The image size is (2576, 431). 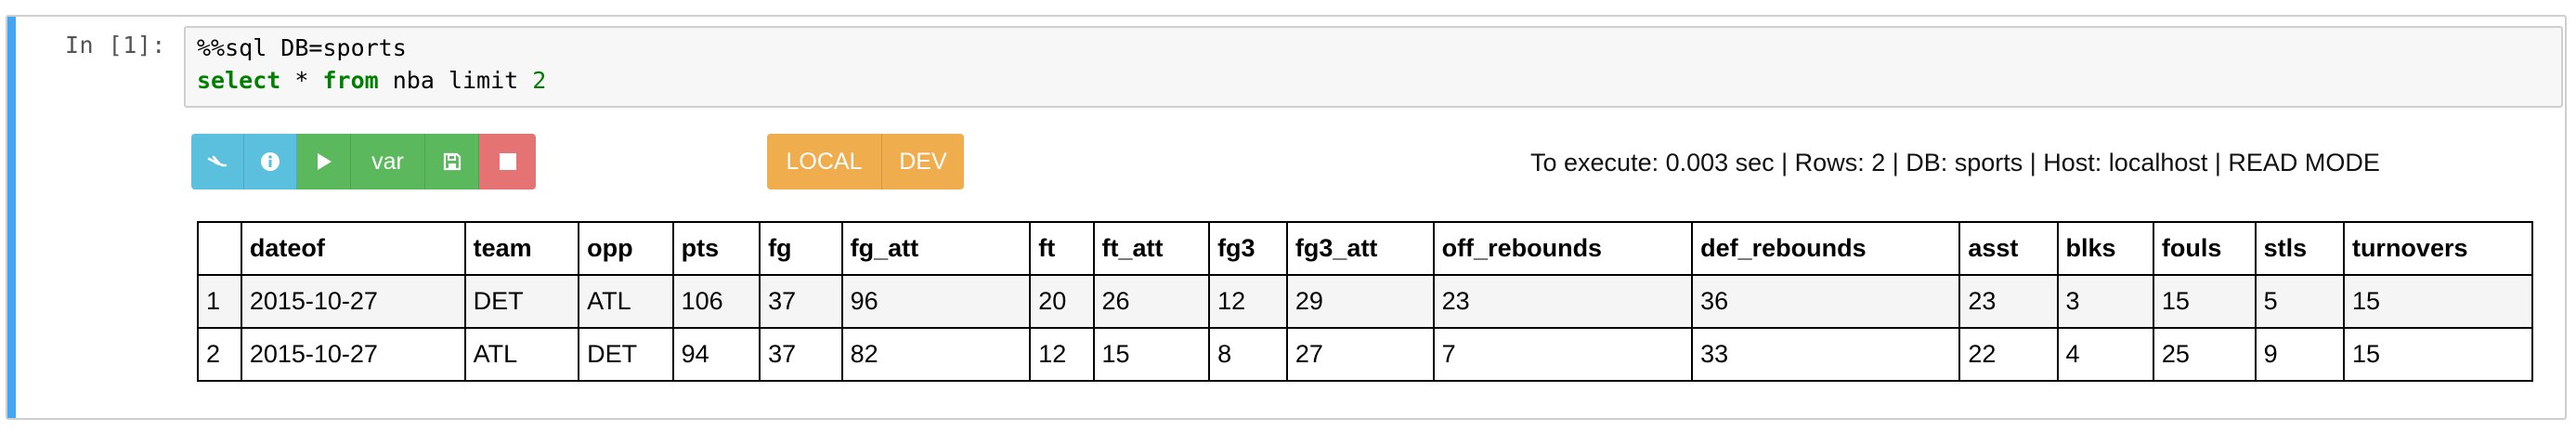 I want to click on stop-icon, so click(x=508, y=161).